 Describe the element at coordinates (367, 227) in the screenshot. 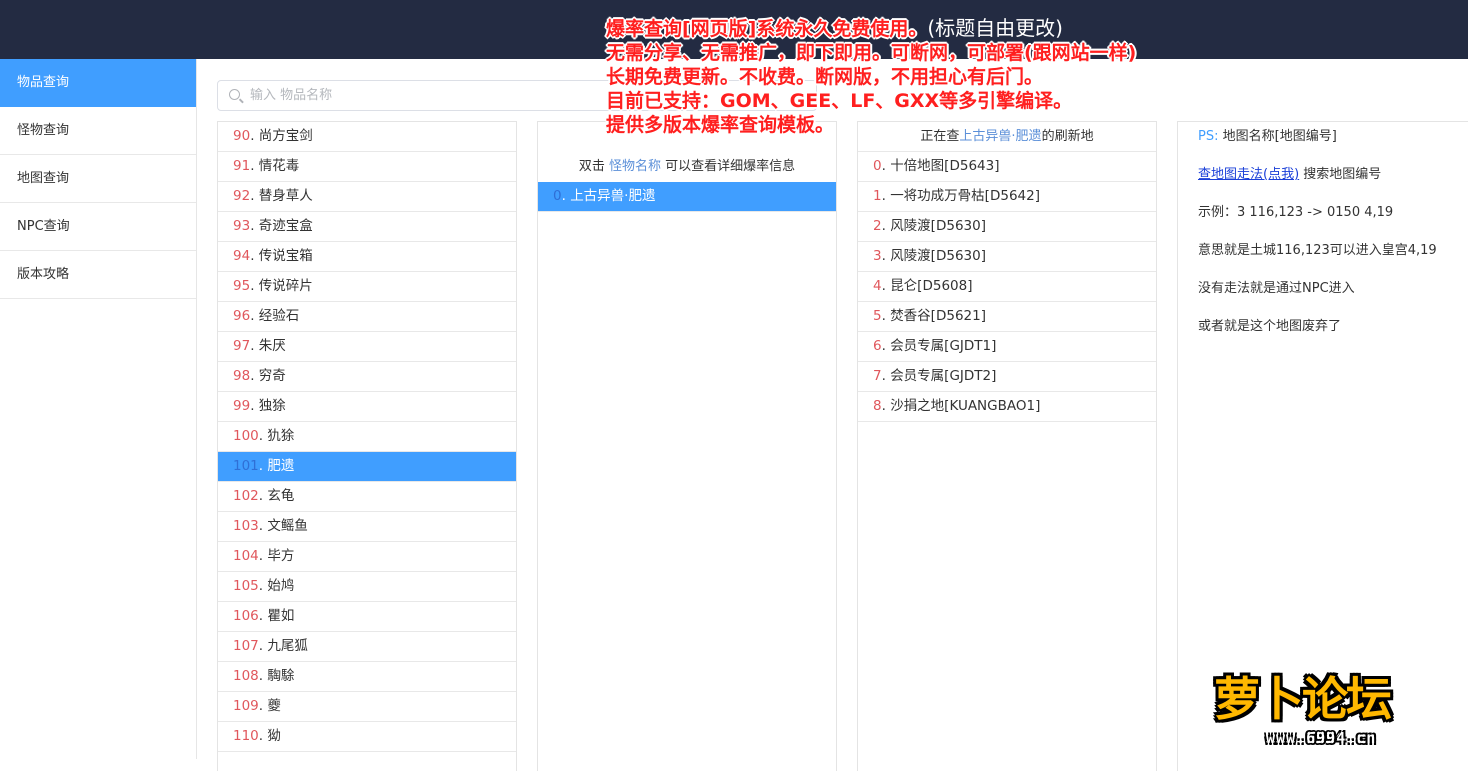

I see `list-item: 93. 奇迹宝盒` at that location.